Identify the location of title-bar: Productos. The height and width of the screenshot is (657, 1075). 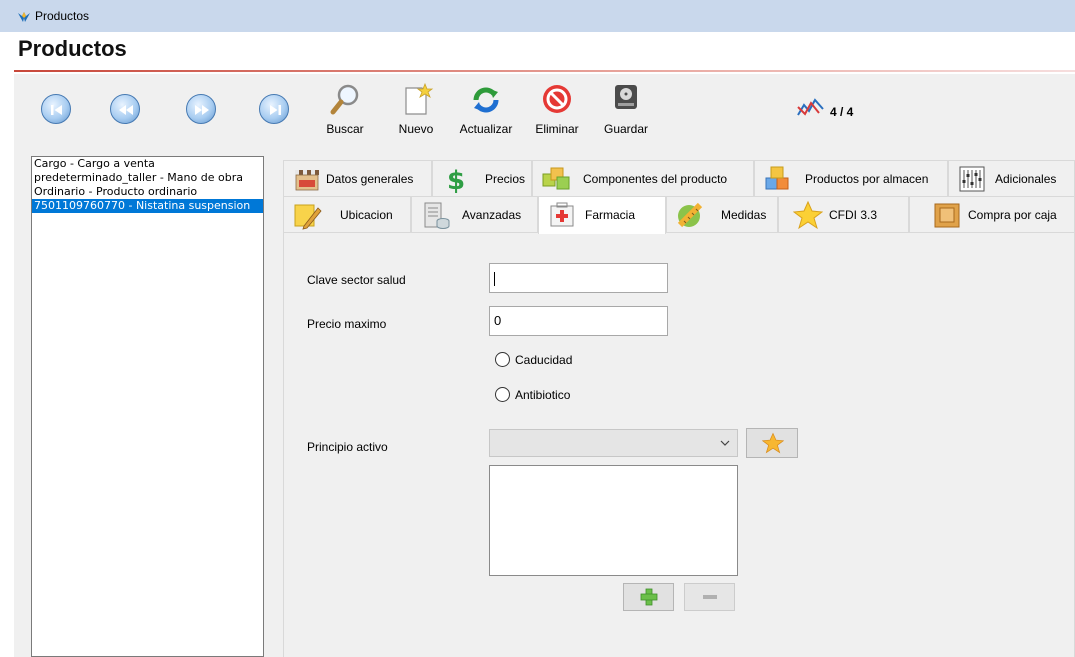
(537, 16).